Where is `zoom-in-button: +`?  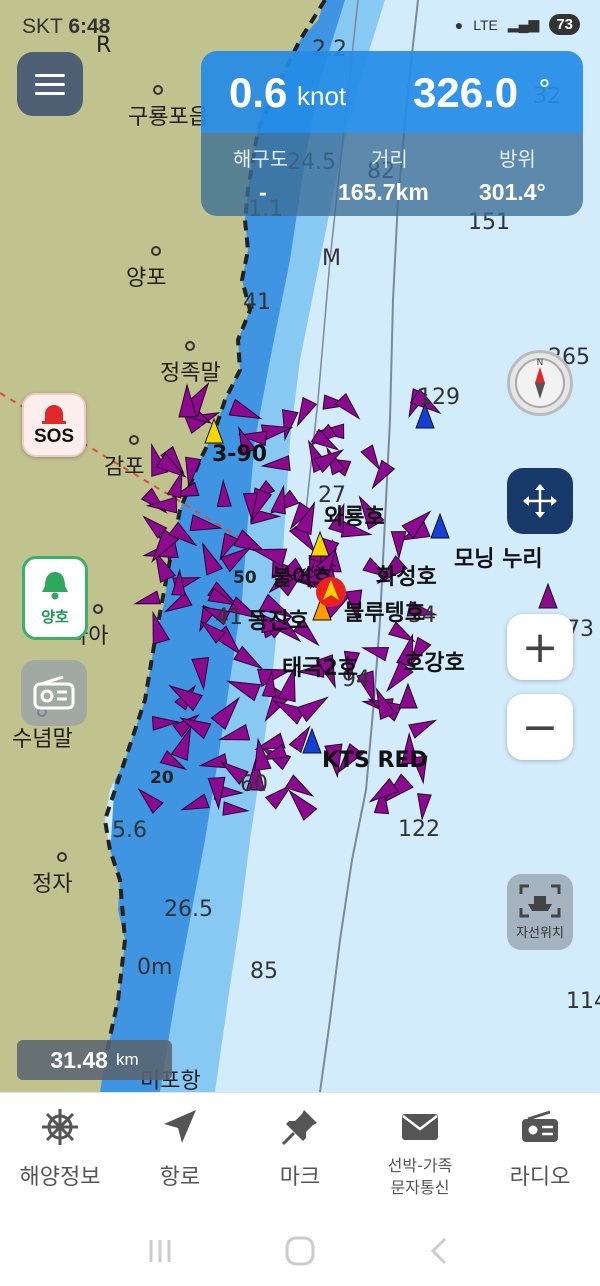
zoom-in-button: + is located at coordinates (540, 647).